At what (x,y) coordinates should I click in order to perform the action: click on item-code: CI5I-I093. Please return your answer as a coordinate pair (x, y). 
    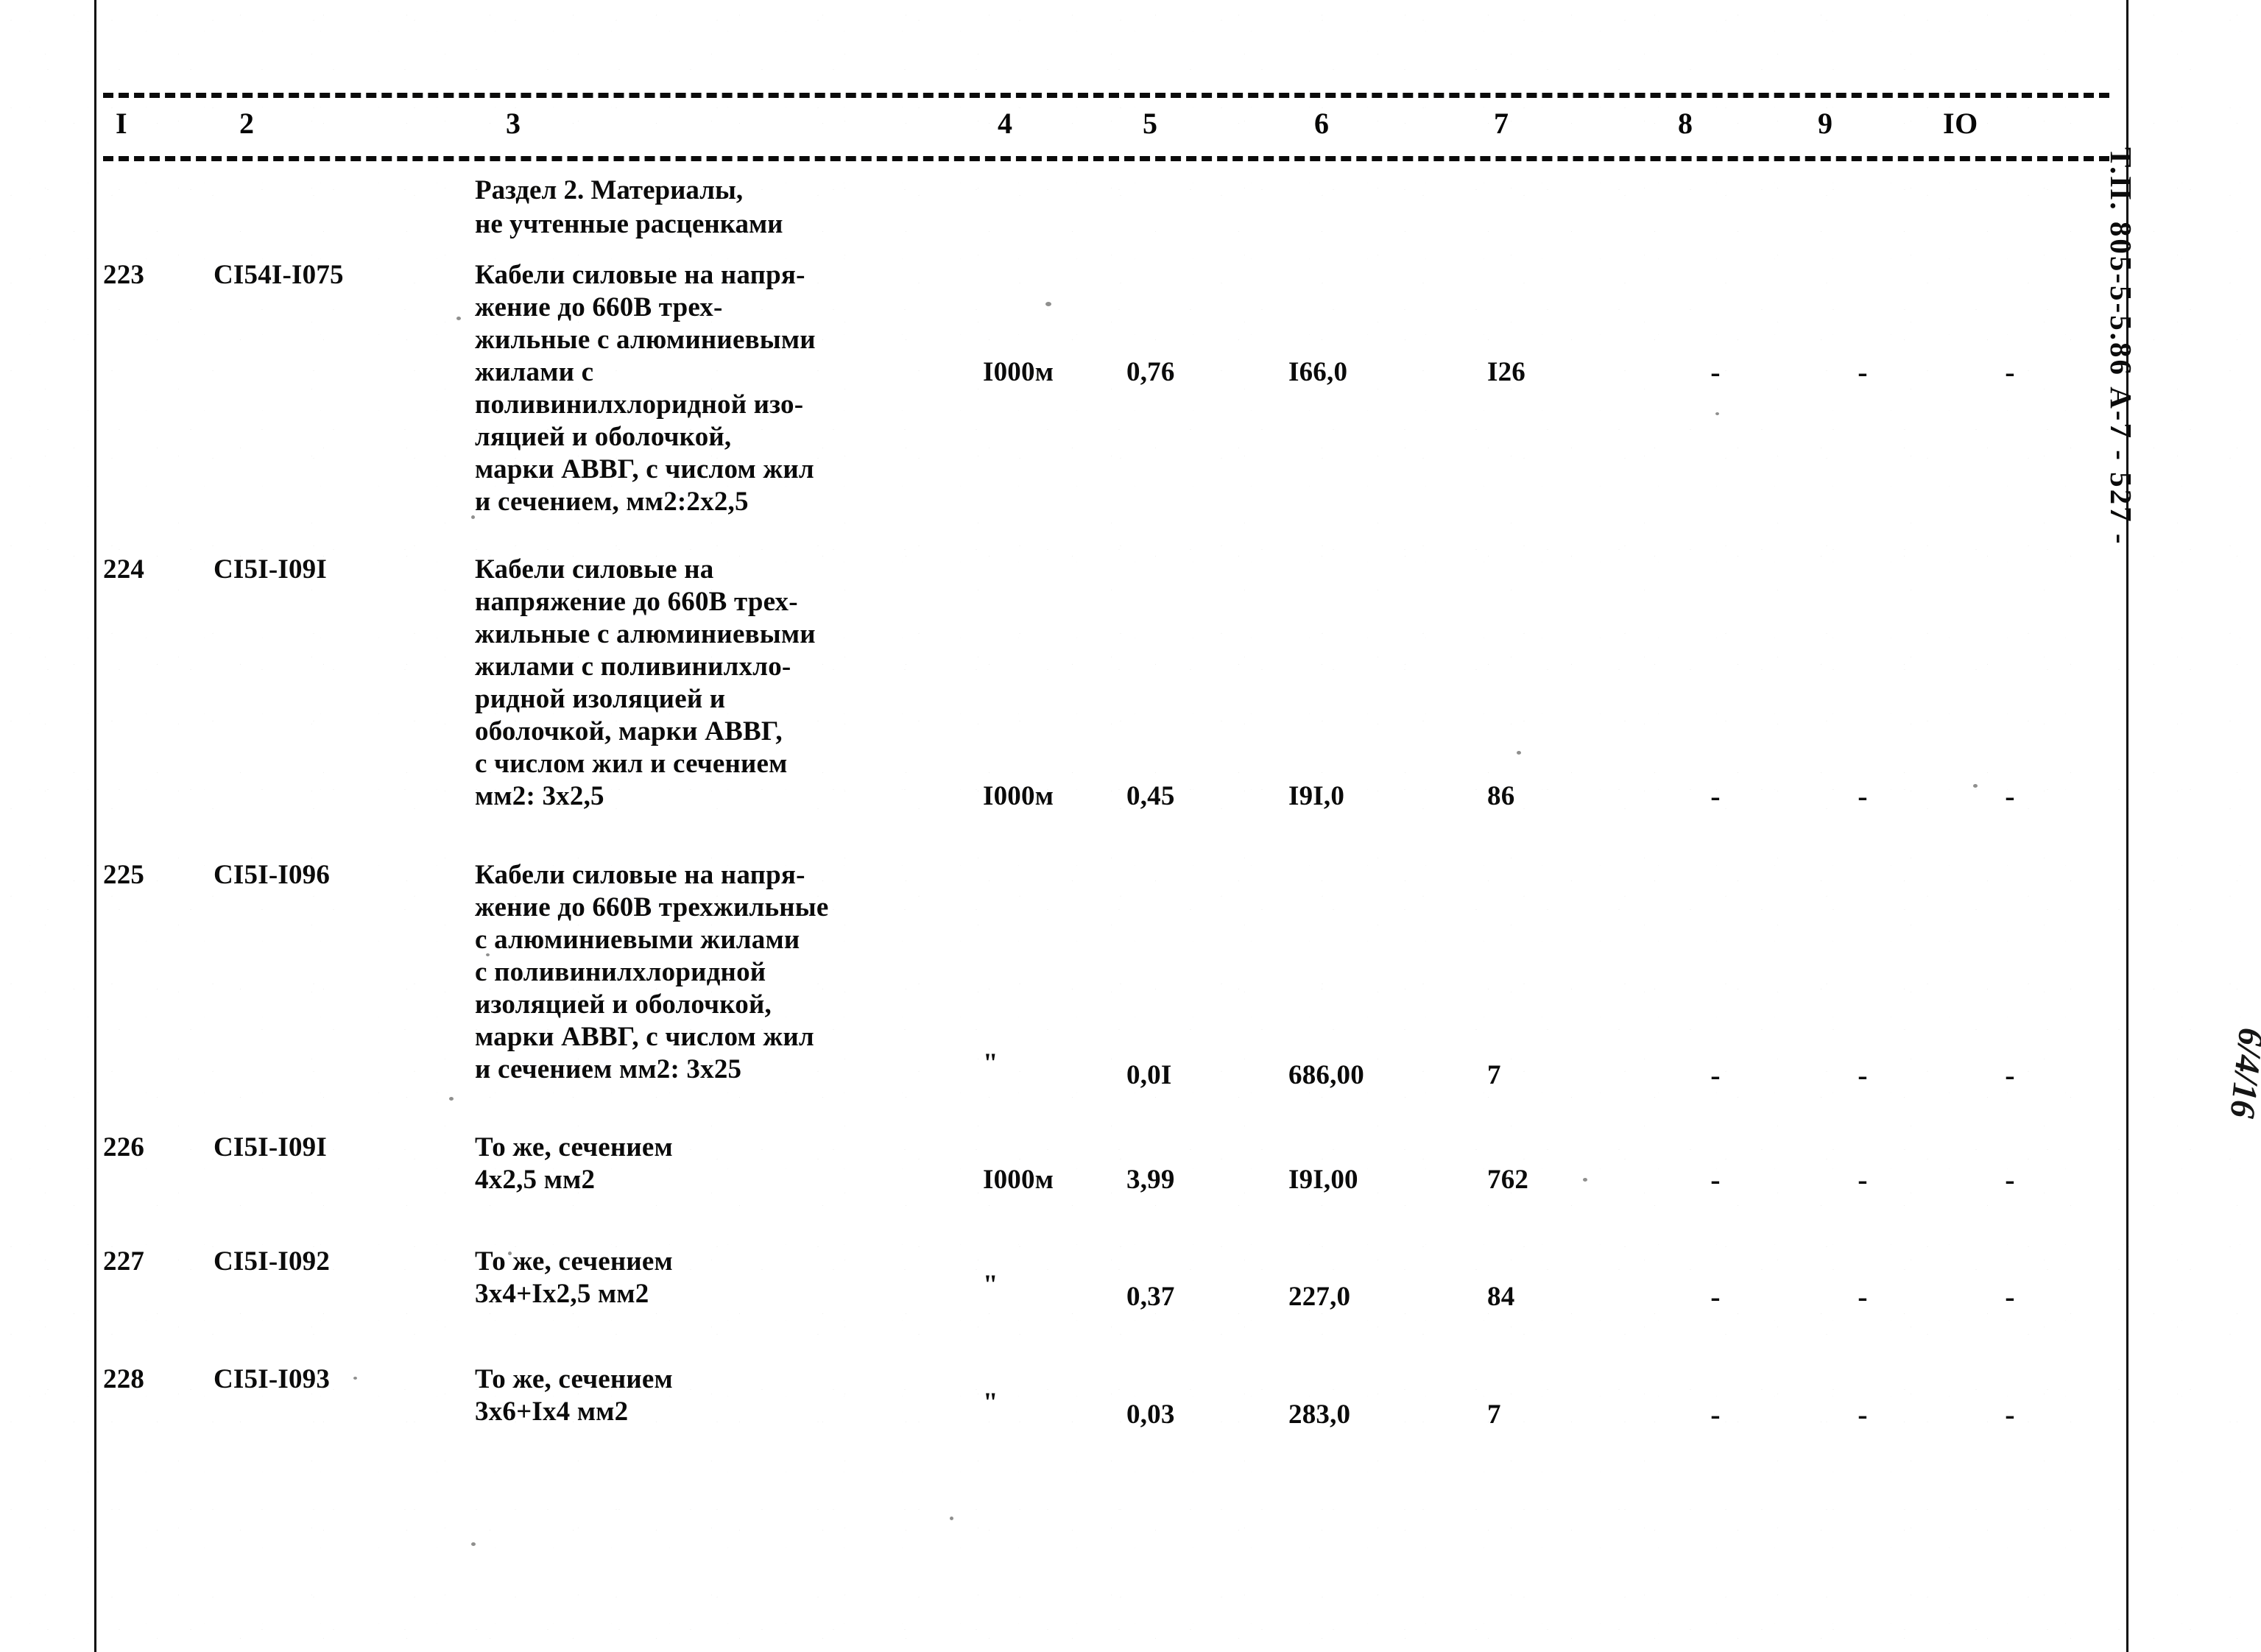
    Looking at the image, I should click on (272, 1379).